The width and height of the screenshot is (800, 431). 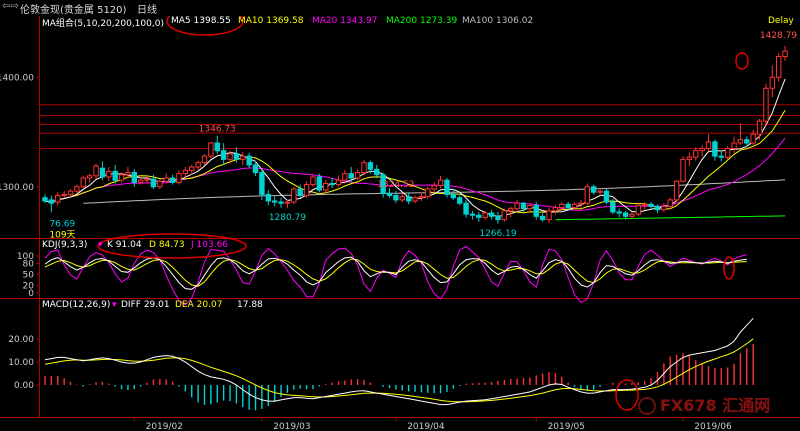 I want to click on ma5-legend: MA5 1398.55, so click(x=201, y=21).